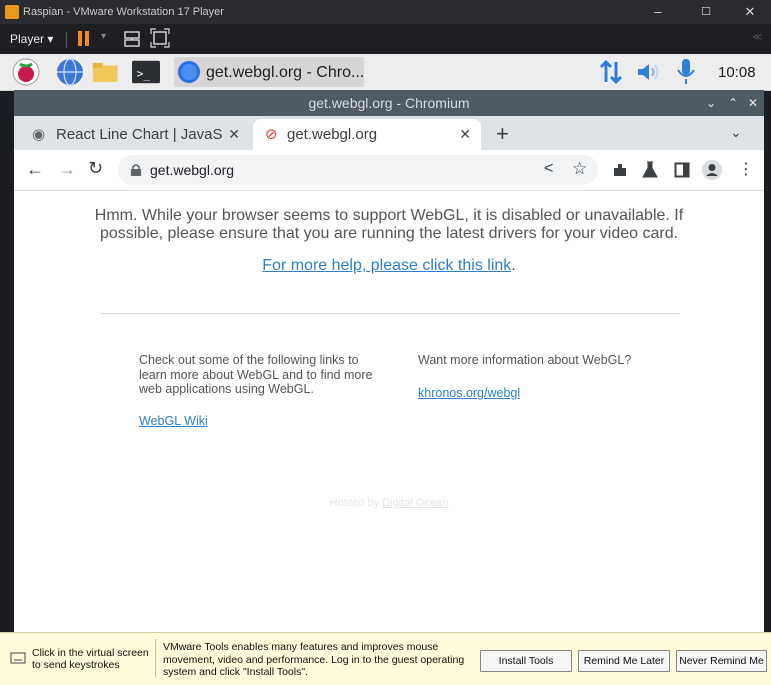 The image size is (771, 685). I want to click on terminal-icon: >_, so click(146, 72).